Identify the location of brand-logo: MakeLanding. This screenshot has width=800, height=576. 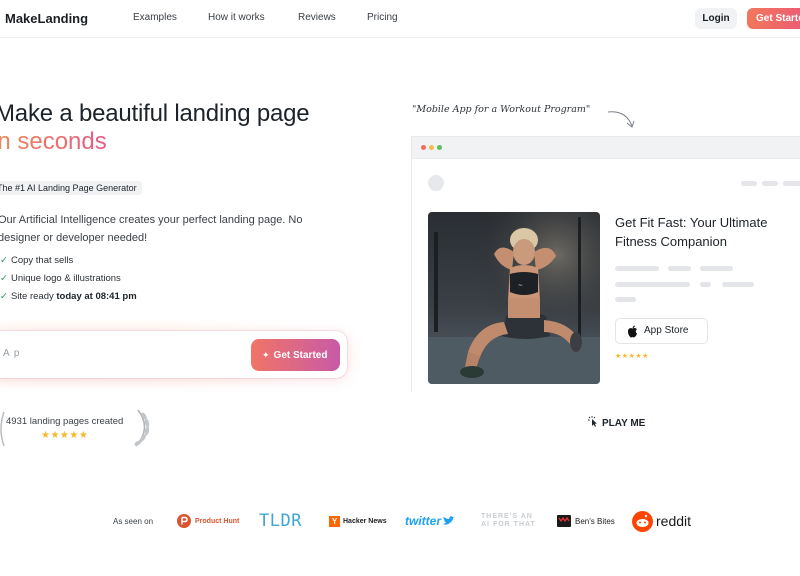
(46, 18).